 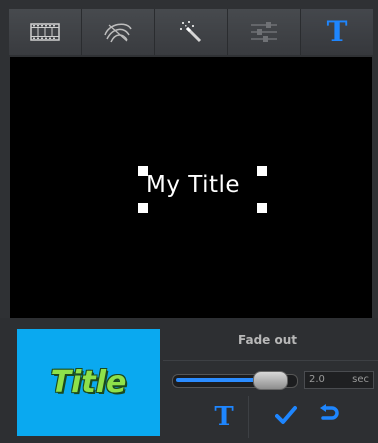 I want to click on effect-label: Fade out, so click(x=268, y=340).